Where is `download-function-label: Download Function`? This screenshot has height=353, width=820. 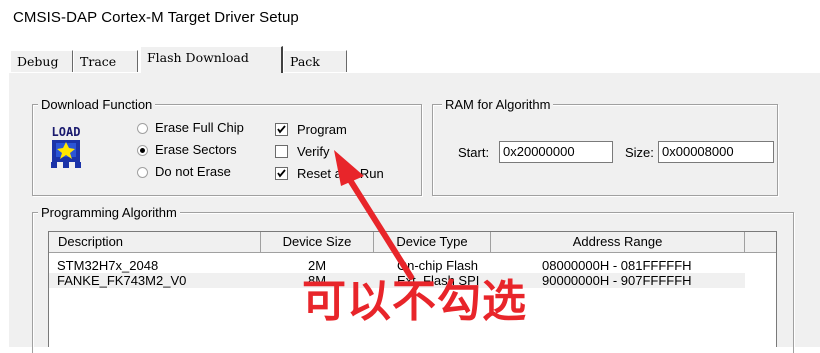
download-function-label: Download Function is located at coordinates (97, 104).